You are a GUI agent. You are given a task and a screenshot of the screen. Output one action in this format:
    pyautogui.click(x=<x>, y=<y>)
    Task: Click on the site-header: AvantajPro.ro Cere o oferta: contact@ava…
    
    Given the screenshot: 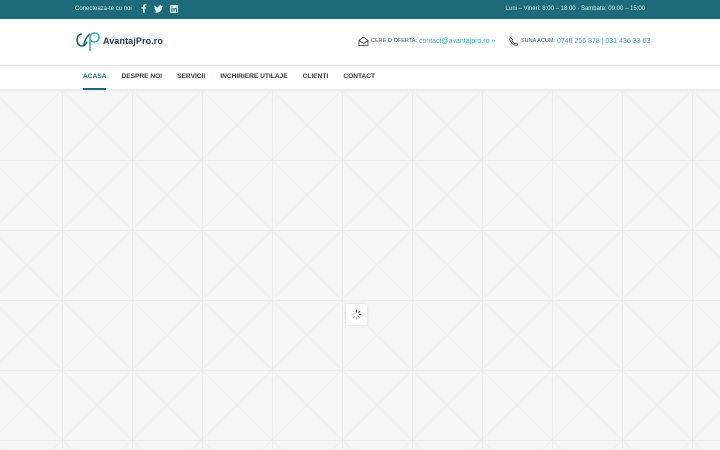 What is the action you would take?
    pyautogui.click(x=360, y=42)
    